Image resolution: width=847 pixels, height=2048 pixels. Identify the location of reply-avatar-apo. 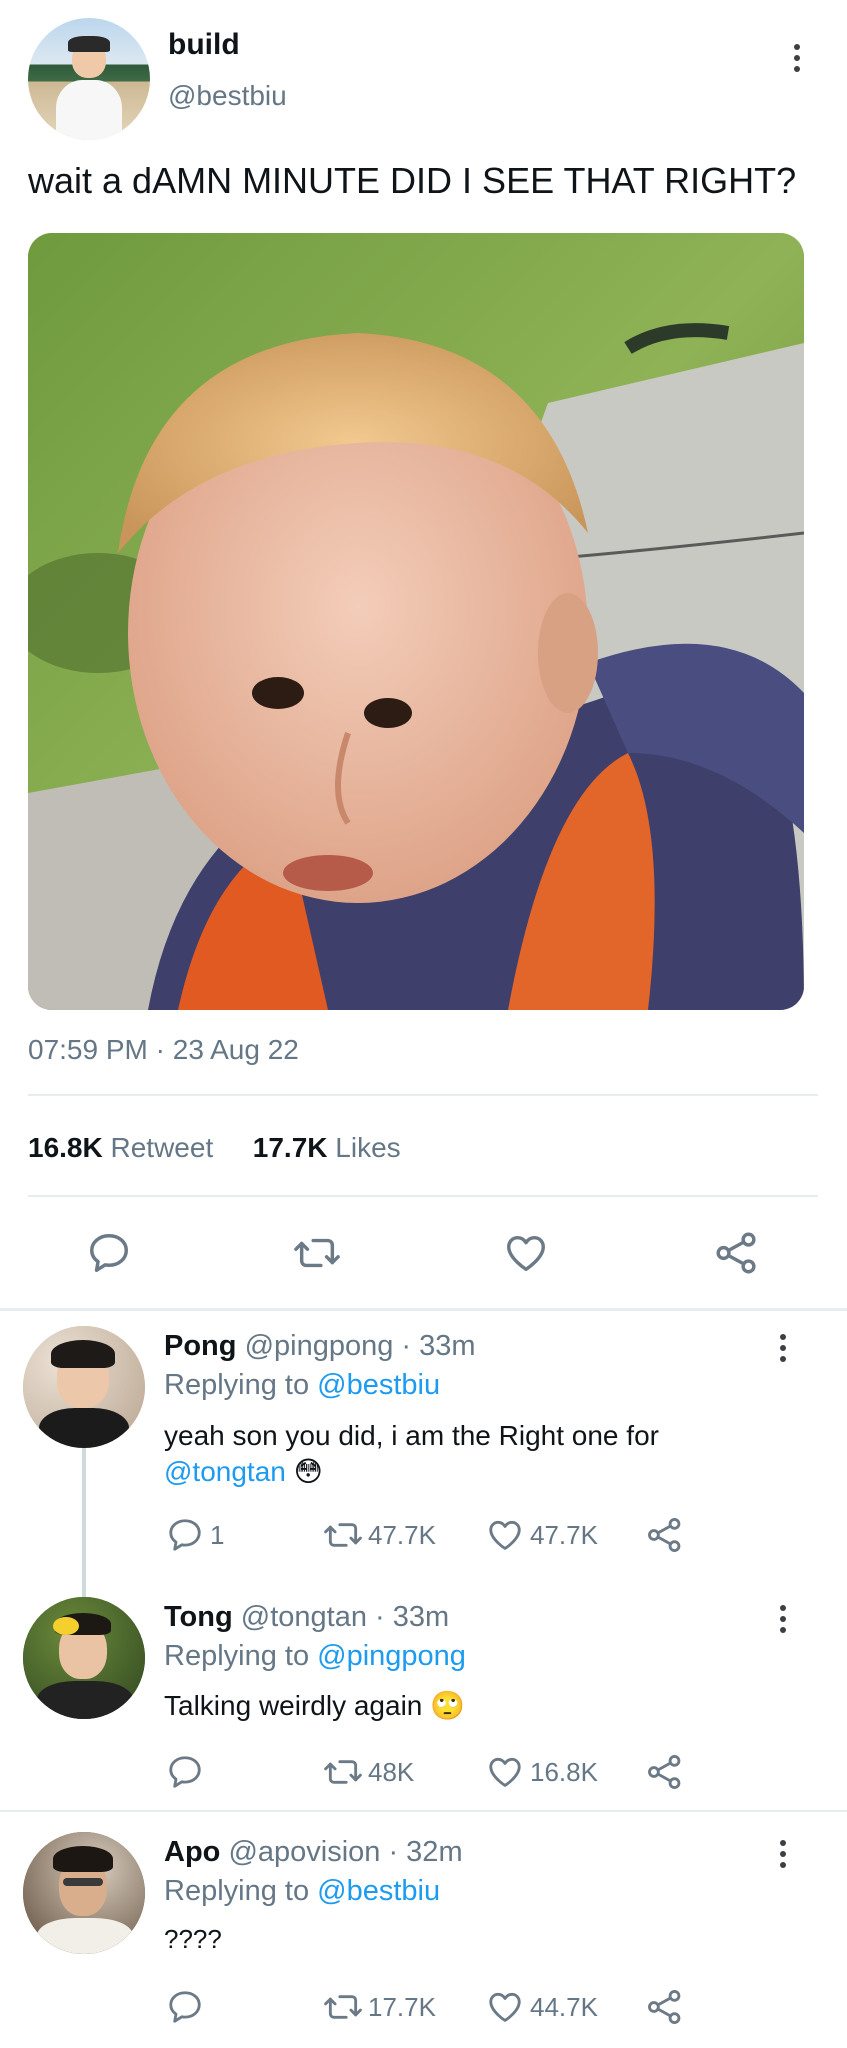
(84, 1893).